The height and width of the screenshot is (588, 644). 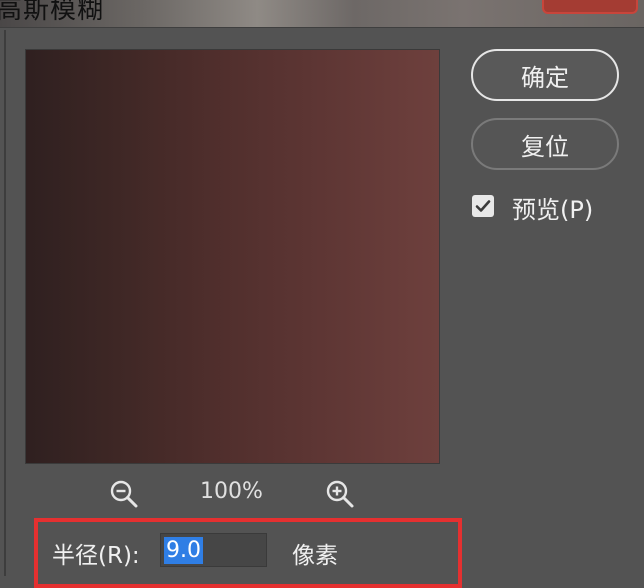 I want to click on reset-button: 复位, so click(x=545, y=144).